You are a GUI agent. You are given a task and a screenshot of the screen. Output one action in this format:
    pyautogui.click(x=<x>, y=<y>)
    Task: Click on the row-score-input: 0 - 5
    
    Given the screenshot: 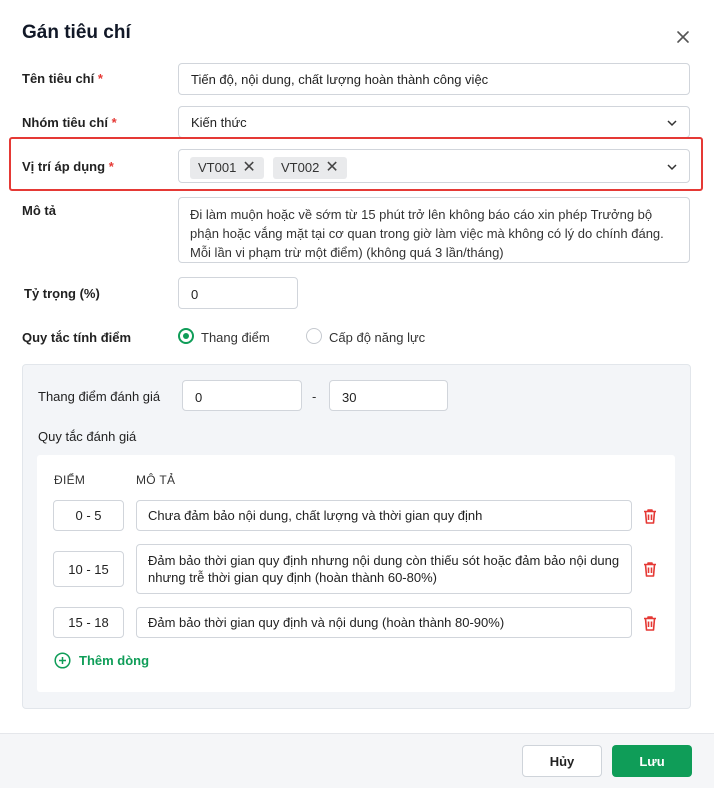 What is the action you would take?
    pyautogui.click(x=88, y=515)
    